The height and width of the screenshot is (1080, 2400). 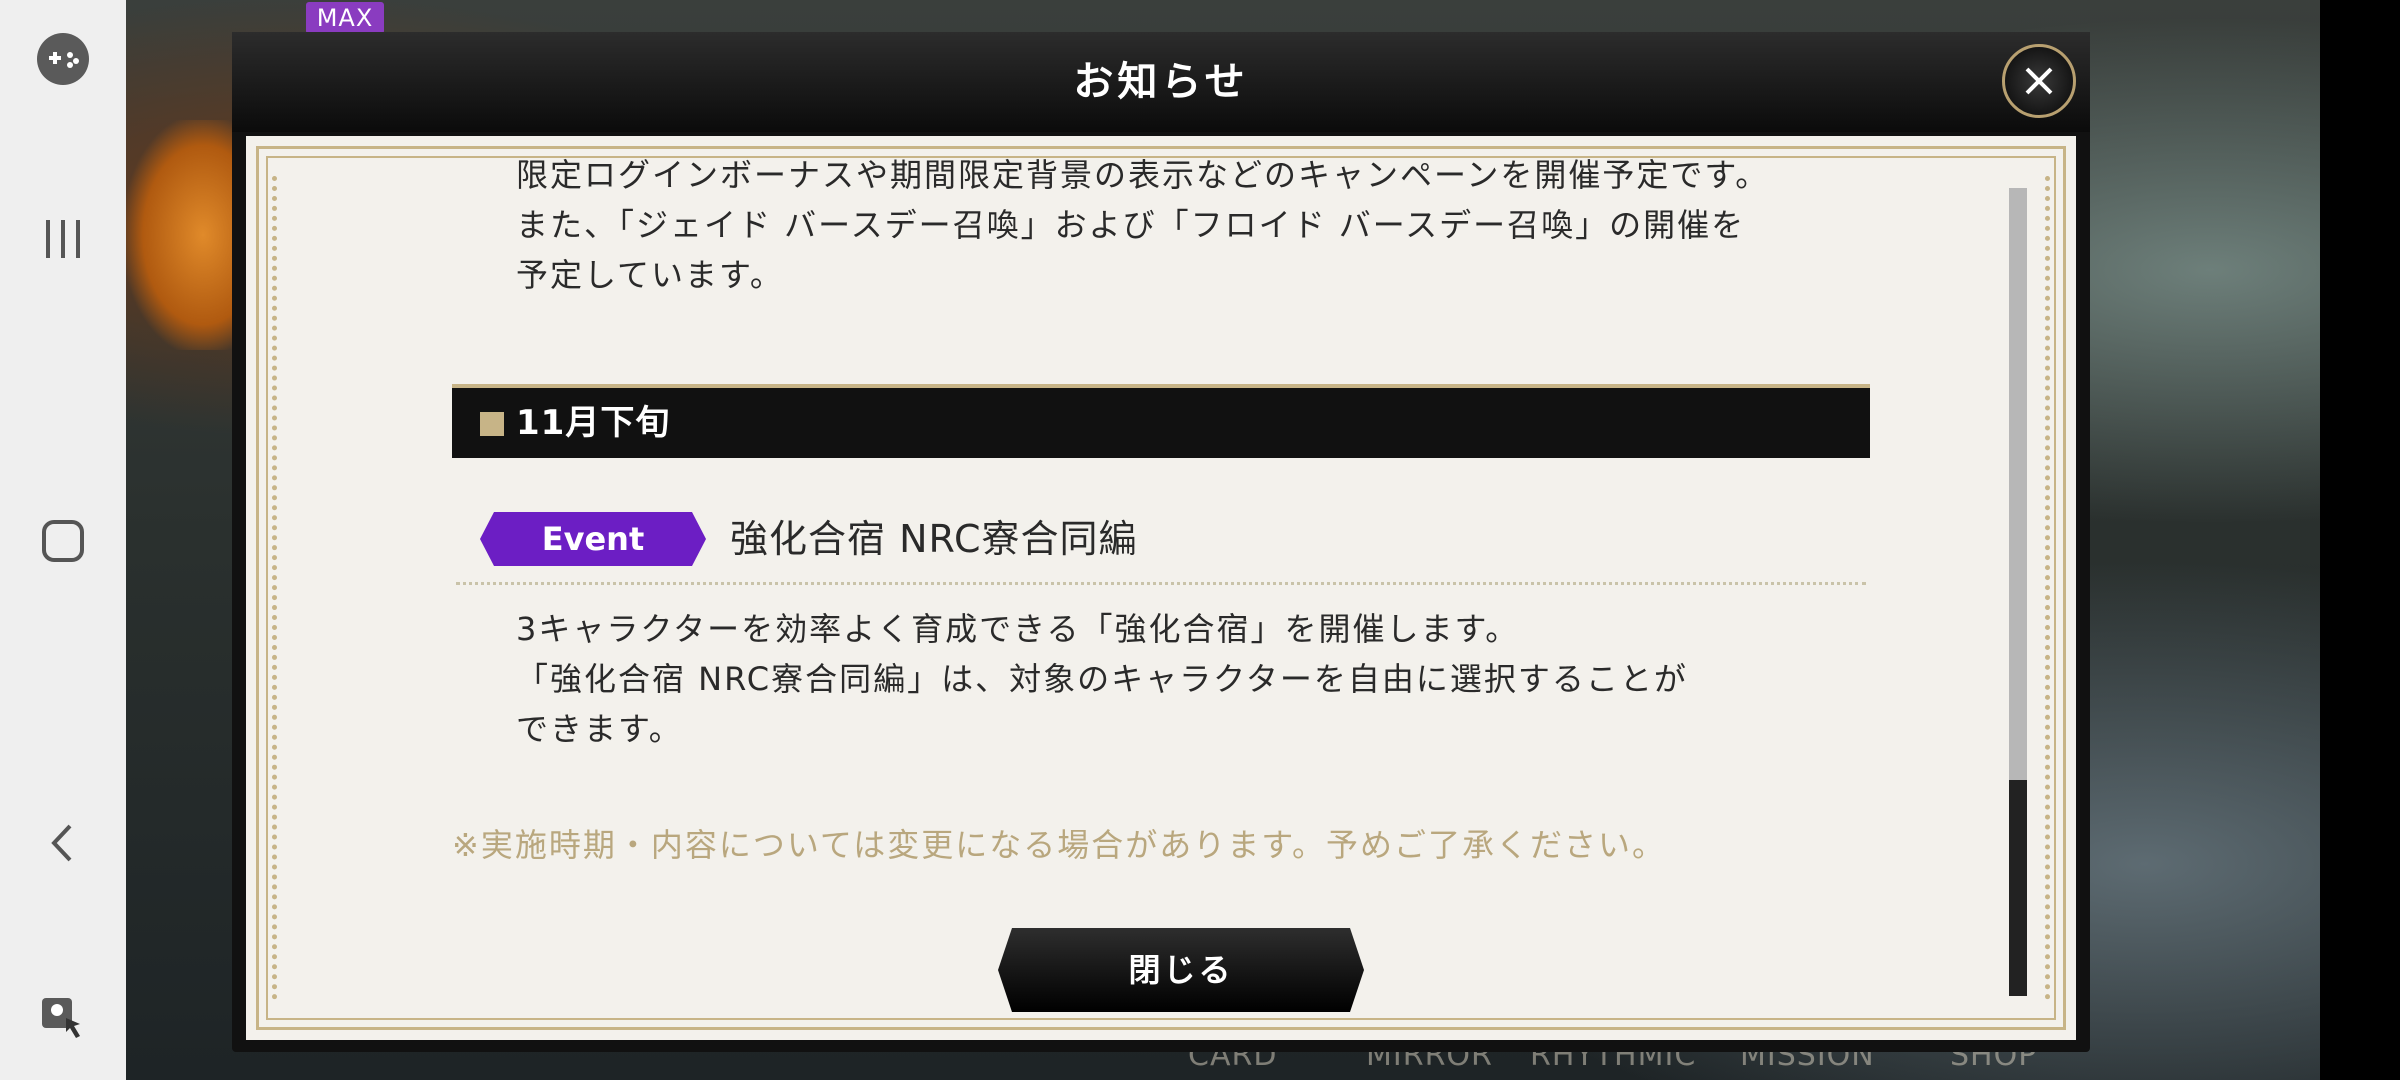 What do you see at coordinates (1181, 970) in the screenshot?
I see `close-button: 閉じる` at bounding box center [1181, 970].